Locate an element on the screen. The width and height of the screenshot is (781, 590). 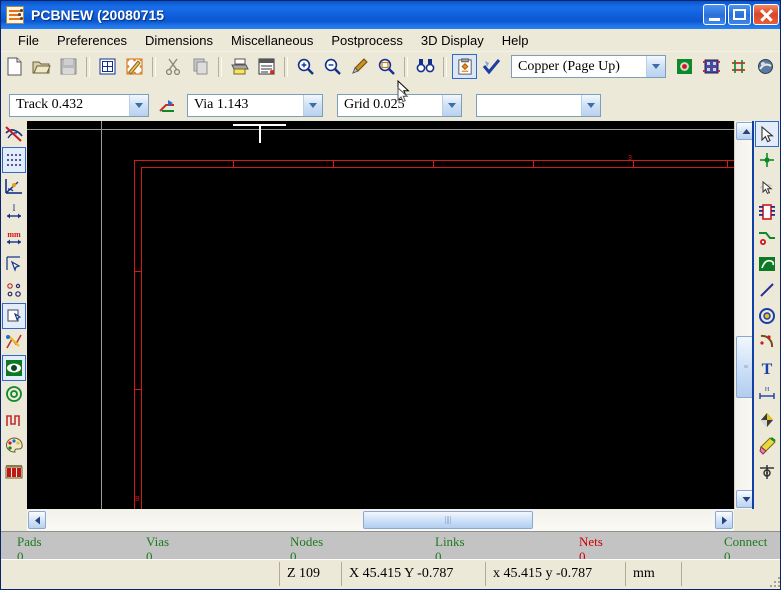
toolbar-separator is located at coordinates (154, 66).